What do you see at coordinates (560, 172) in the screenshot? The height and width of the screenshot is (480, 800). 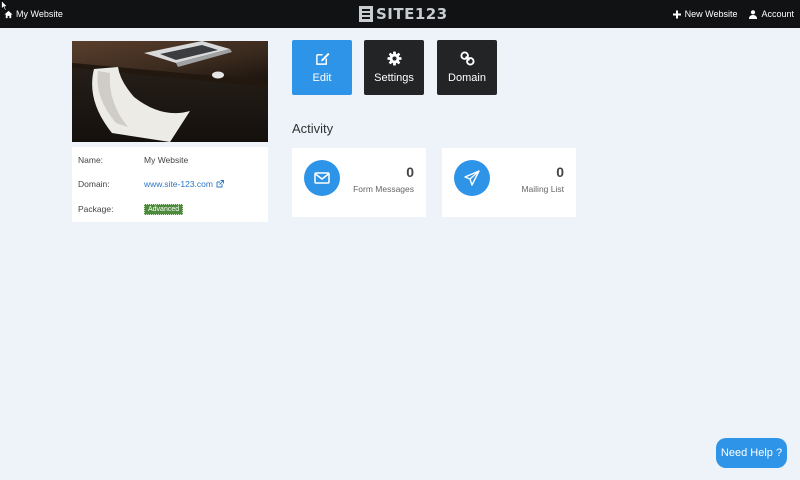 I see `mailing-list-count: 0` at bounding box center [560, 172].